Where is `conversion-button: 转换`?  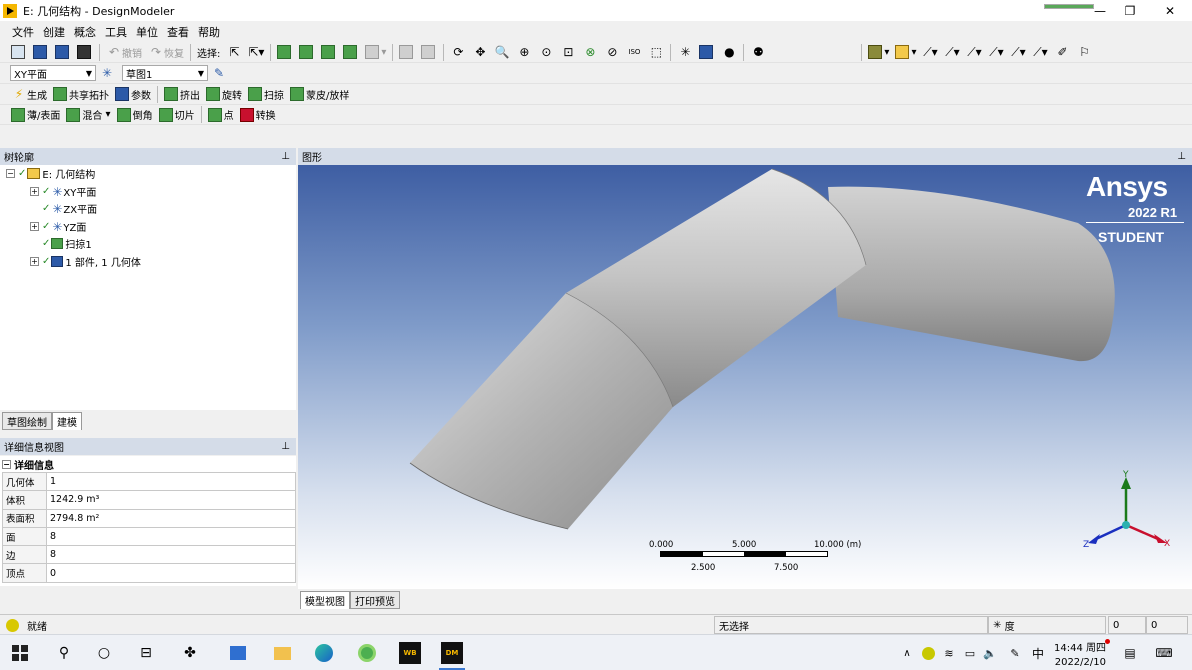 conversion-button: 转换 is located at coordinates (258, 114).